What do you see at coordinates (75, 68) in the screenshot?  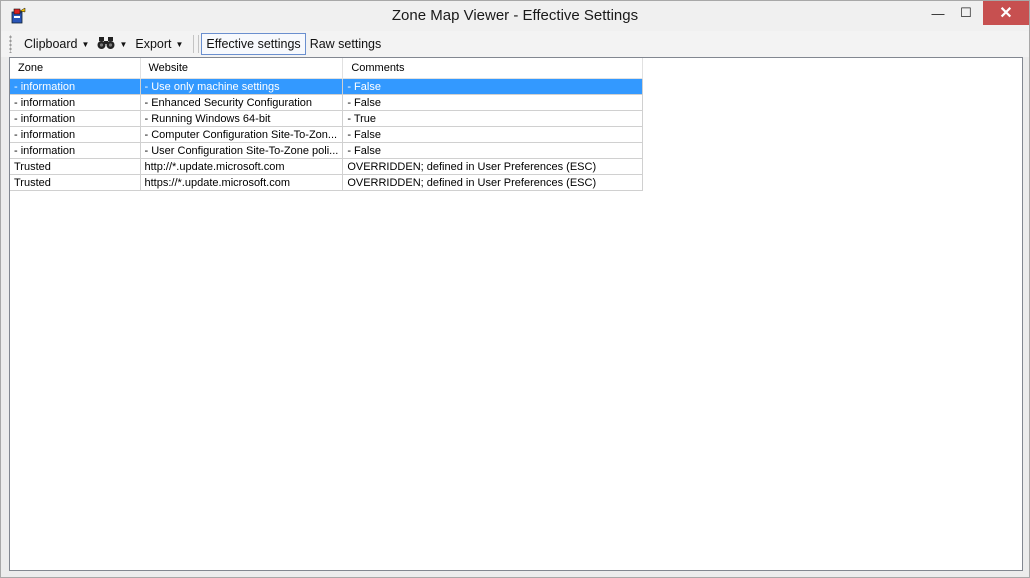 I see `column-header-zone: Zone` at bounding box center [75, 68].